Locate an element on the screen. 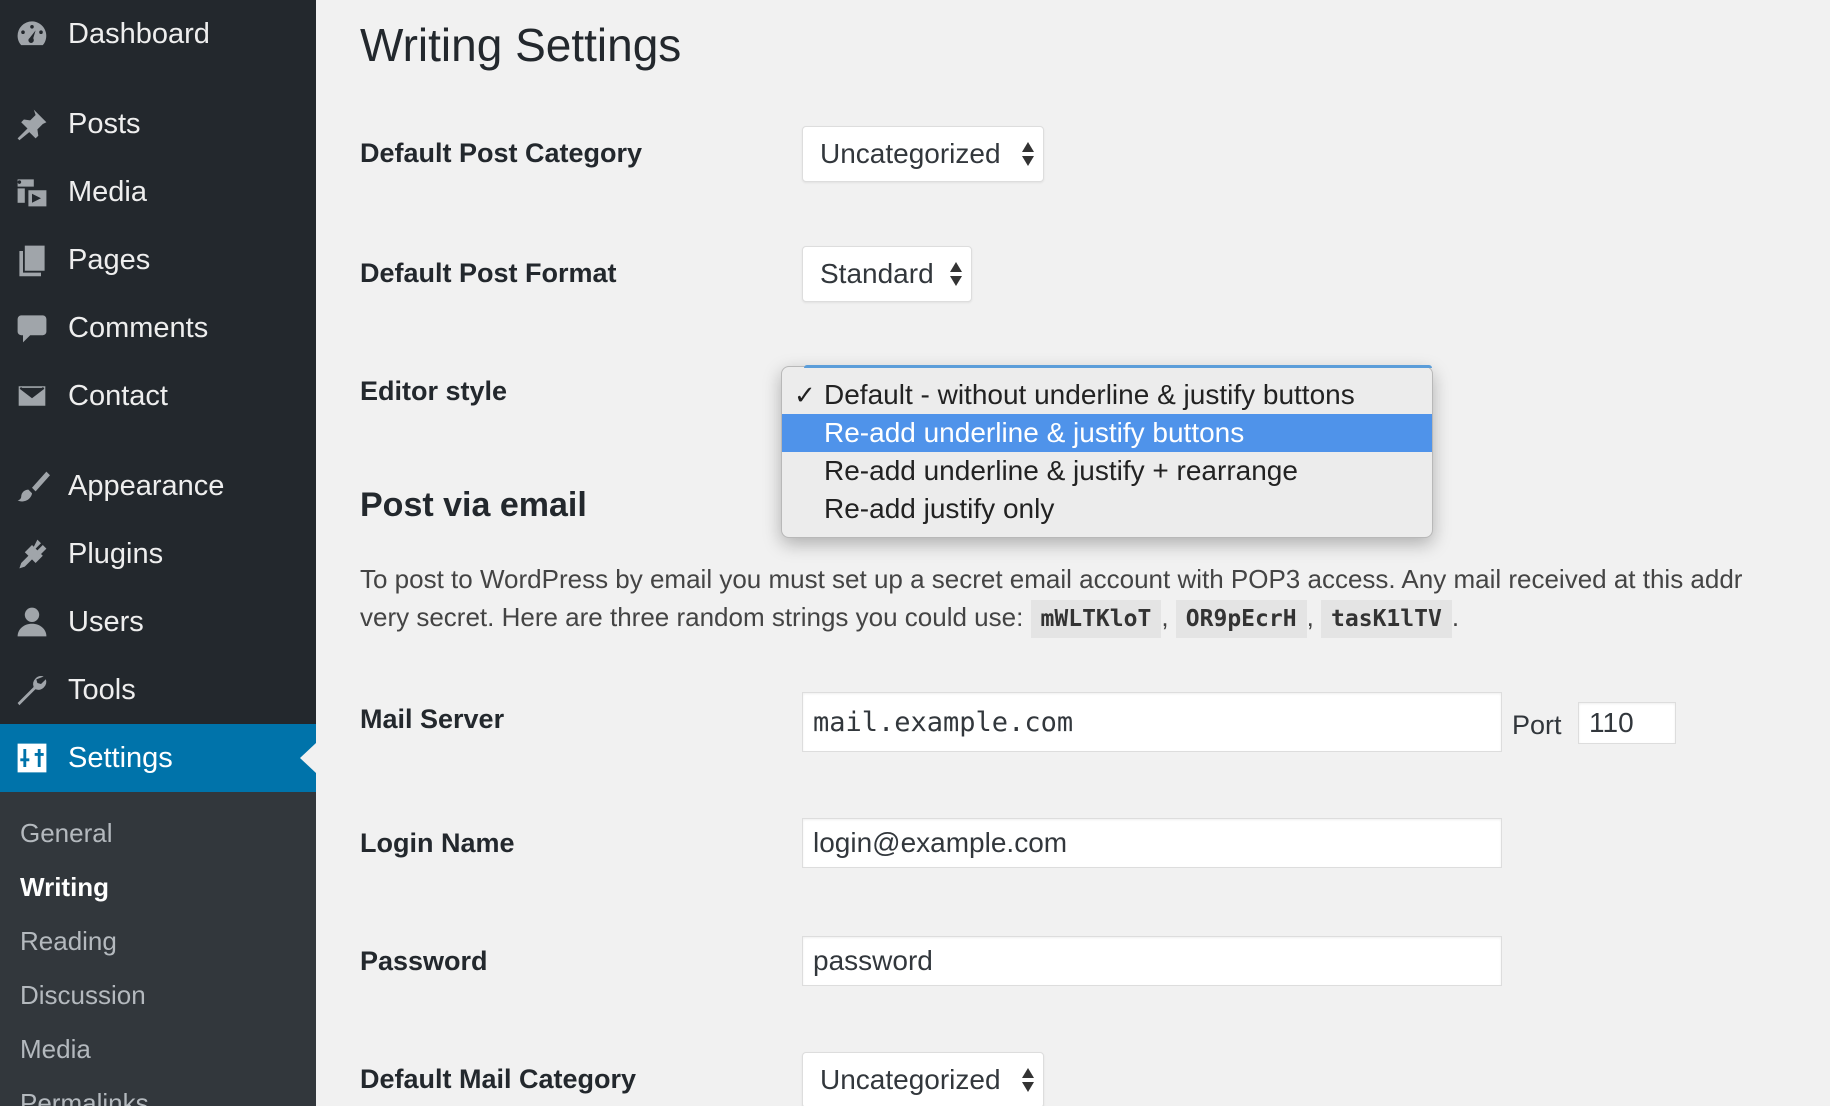  period: . is located at coordinates (1455, 617).